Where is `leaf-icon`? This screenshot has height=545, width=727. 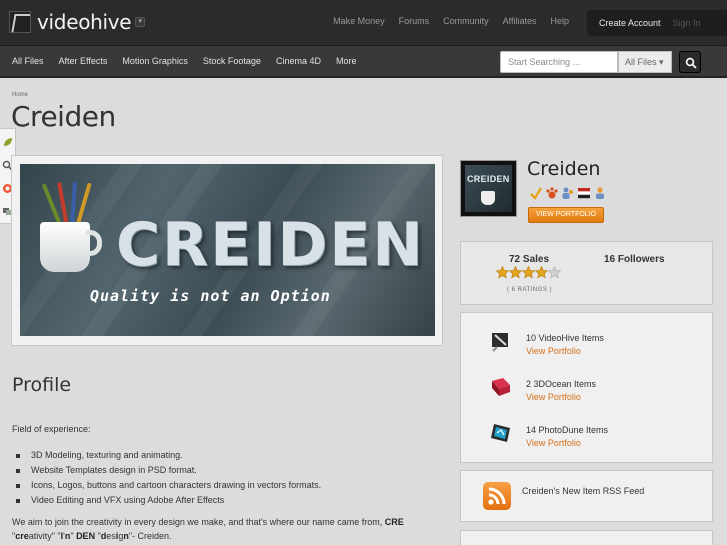
leaf-icon is located at coordinates (7, 142).